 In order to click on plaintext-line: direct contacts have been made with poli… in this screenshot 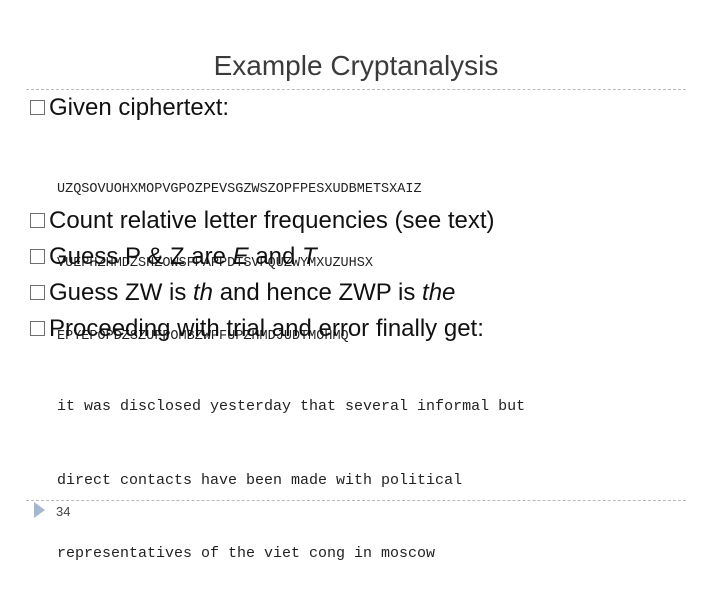, I will do `click(260, 480)`.